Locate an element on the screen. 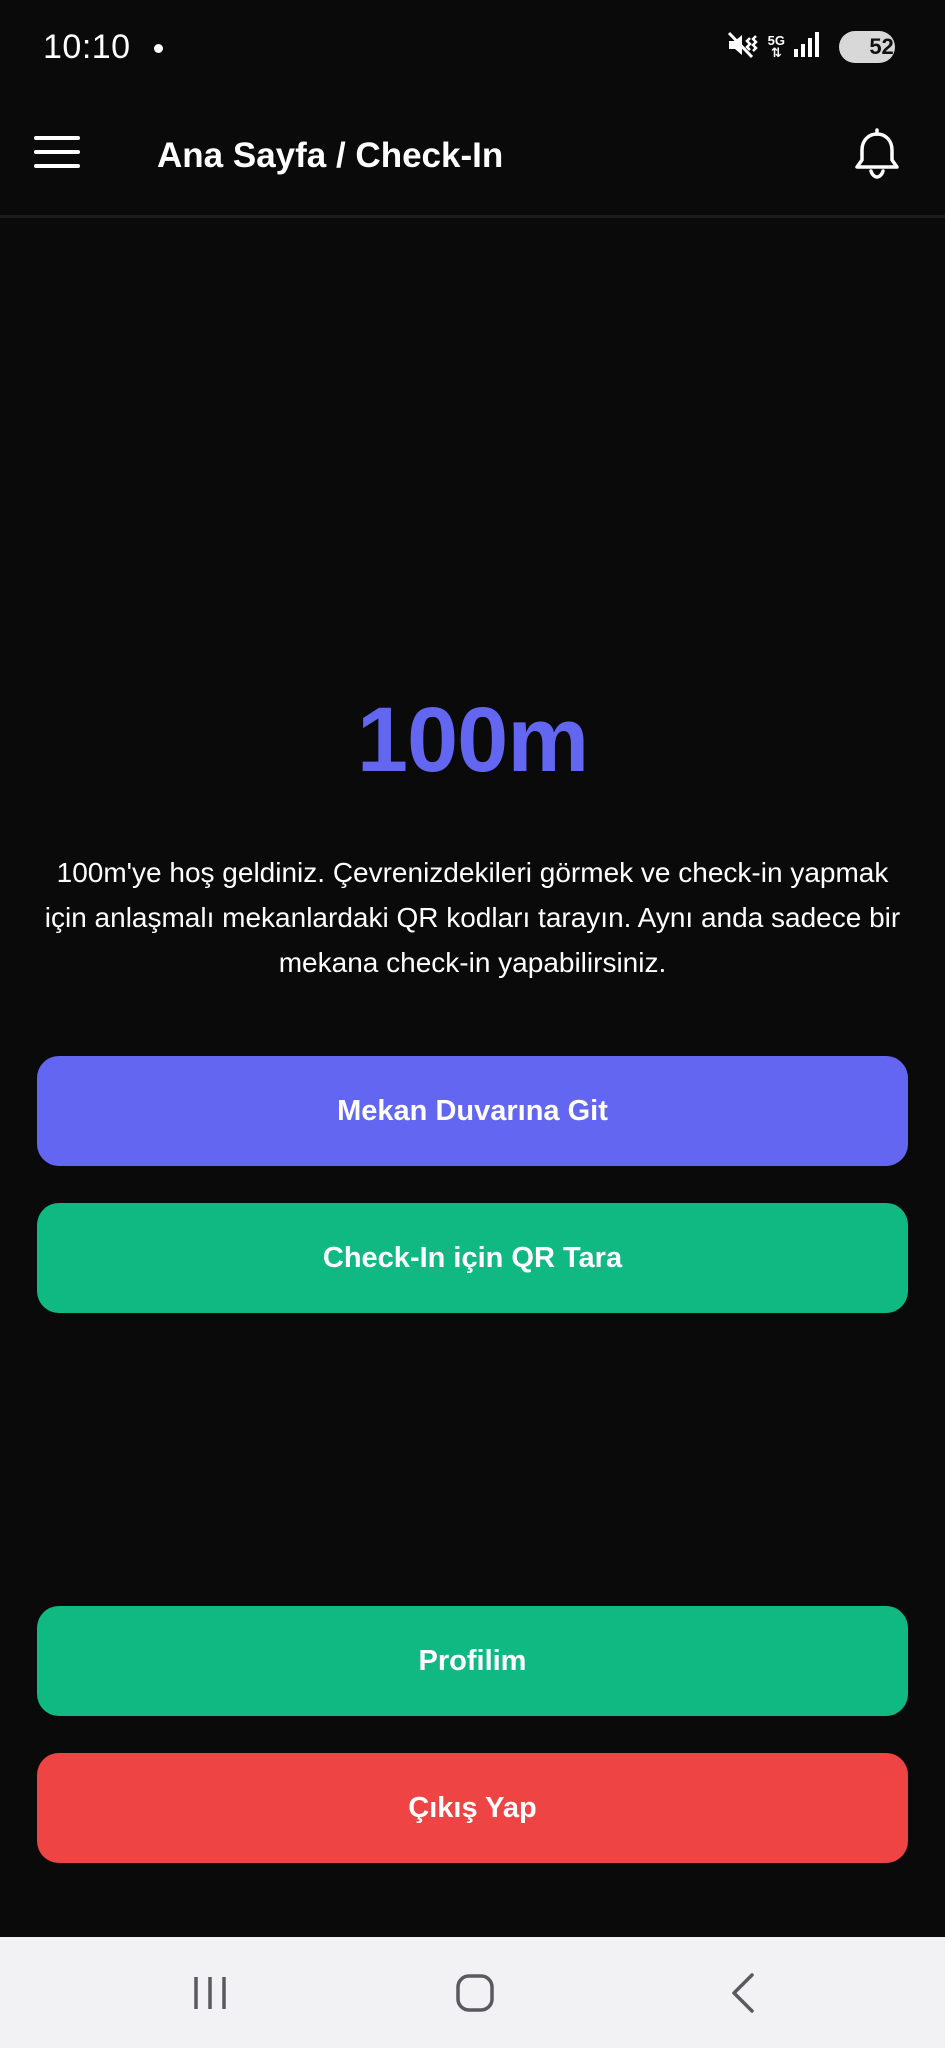 The width and height of the screenshot is (945, 2048). system-nav-bar is located at coordinates (472, 1992).